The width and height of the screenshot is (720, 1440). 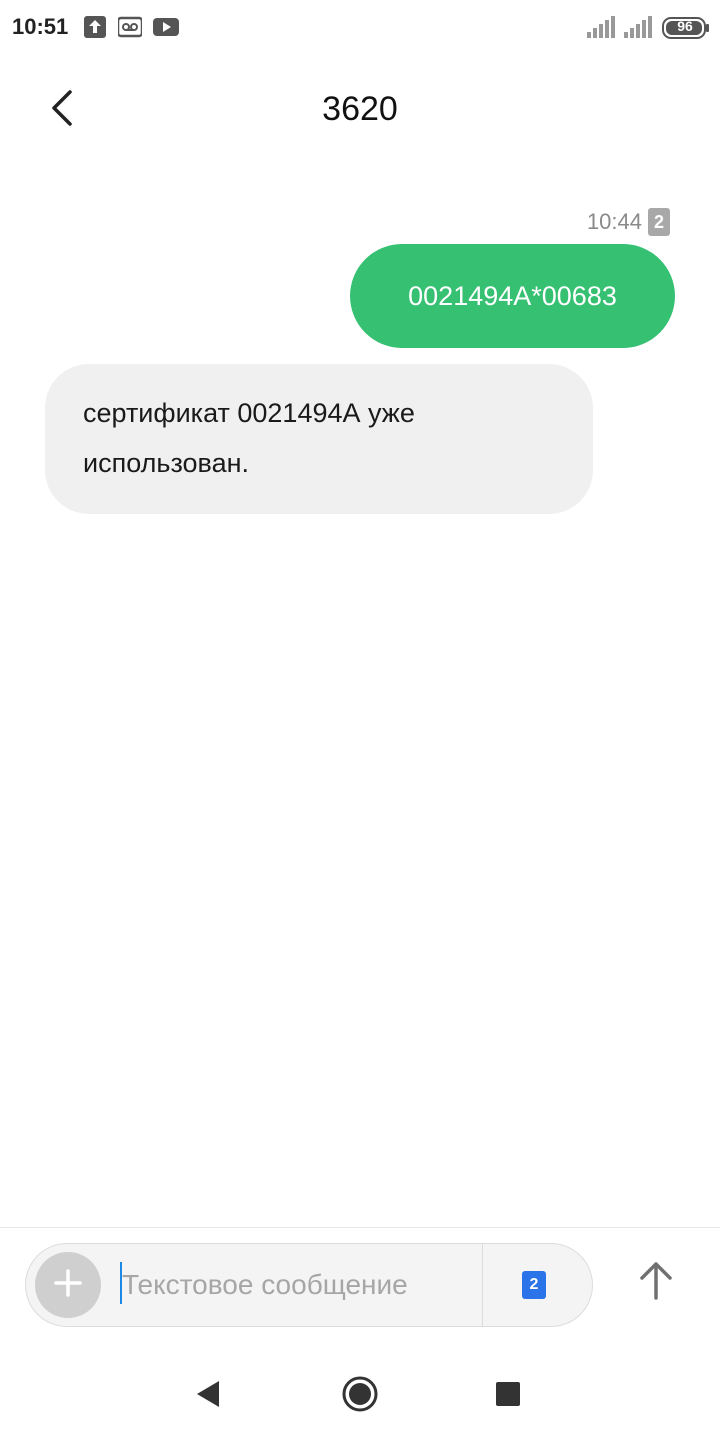 I want to click on home-circle-icon, so click(x=360, y=1396).